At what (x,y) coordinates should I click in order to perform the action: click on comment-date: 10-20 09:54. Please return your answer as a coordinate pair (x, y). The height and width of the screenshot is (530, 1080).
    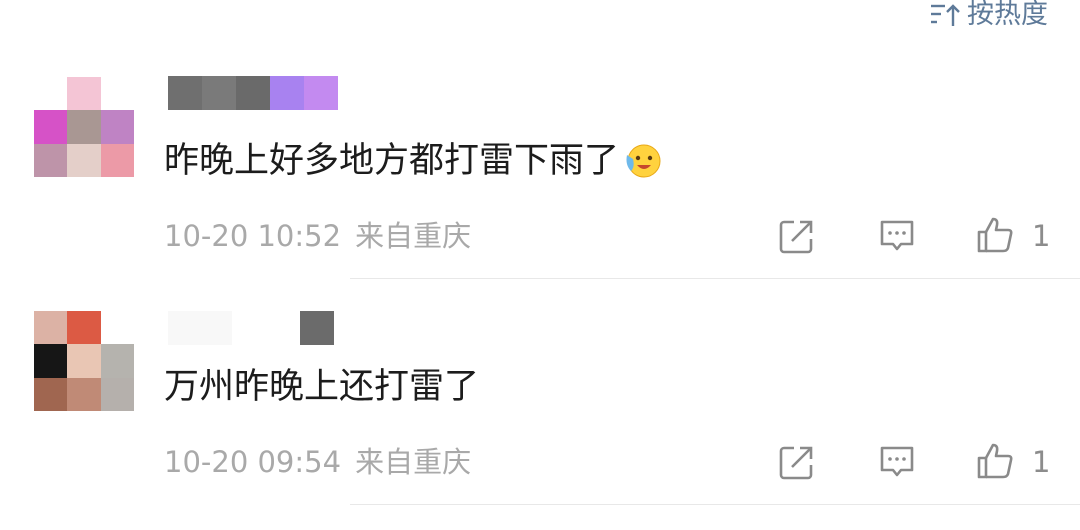
    Looking at the image, I should click on (253, 462).